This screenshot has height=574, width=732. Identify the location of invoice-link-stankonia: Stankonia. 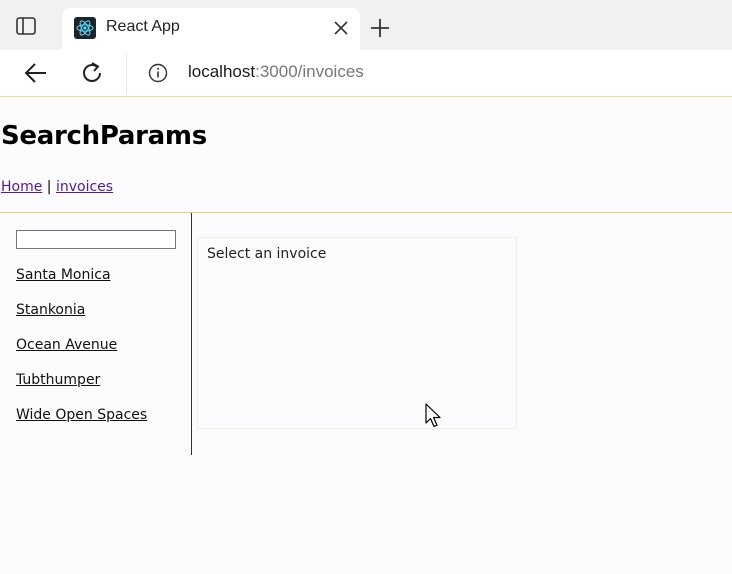
(50, 310).